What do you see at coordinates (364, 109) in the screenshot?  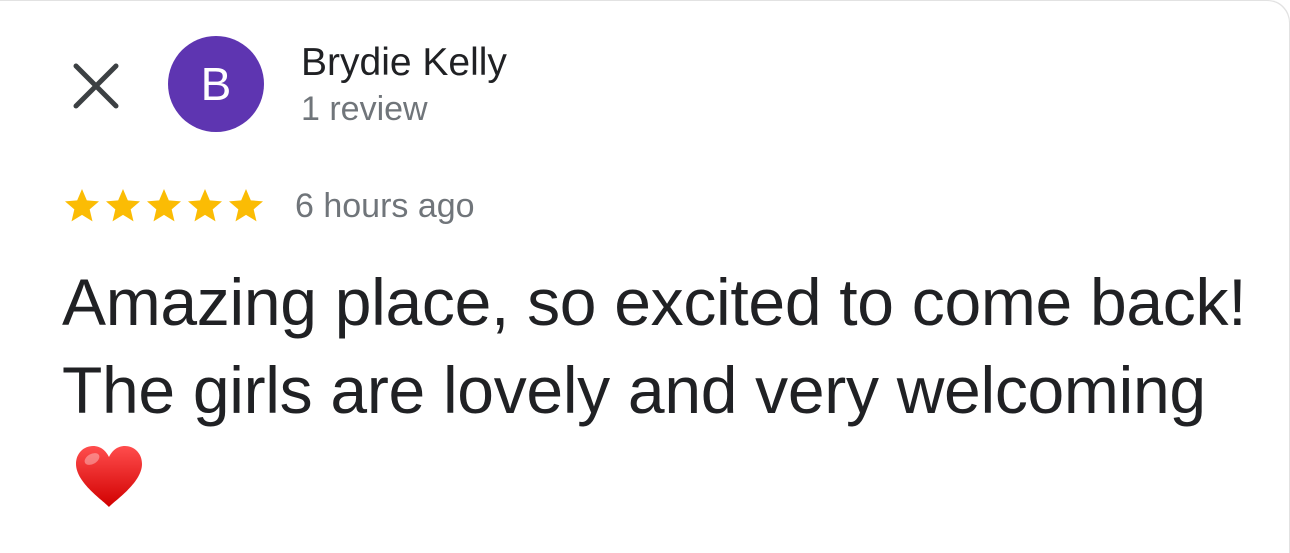 I see `review-count: 1 review` at bounding box center [364, 109].